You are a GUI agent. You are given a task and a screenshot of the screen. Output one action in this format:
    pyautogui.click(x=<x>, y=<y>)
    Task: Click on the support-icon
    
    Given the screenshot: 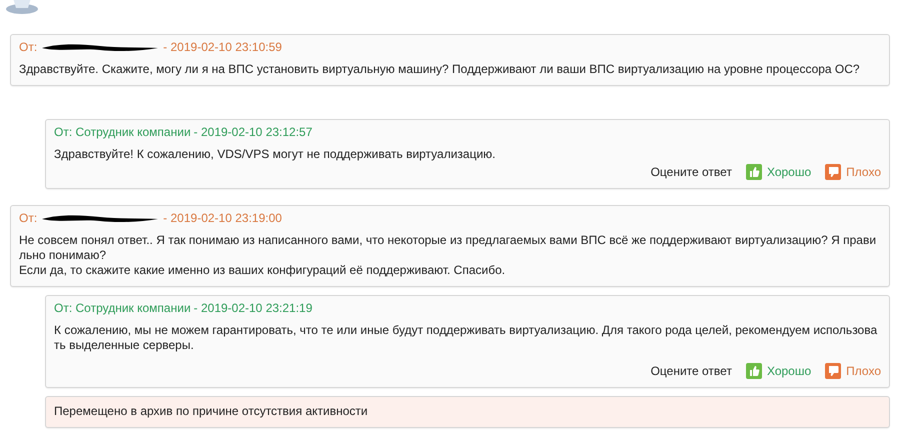 What is the action you would take?
    pyautogui.click(x=22, y=7)
    